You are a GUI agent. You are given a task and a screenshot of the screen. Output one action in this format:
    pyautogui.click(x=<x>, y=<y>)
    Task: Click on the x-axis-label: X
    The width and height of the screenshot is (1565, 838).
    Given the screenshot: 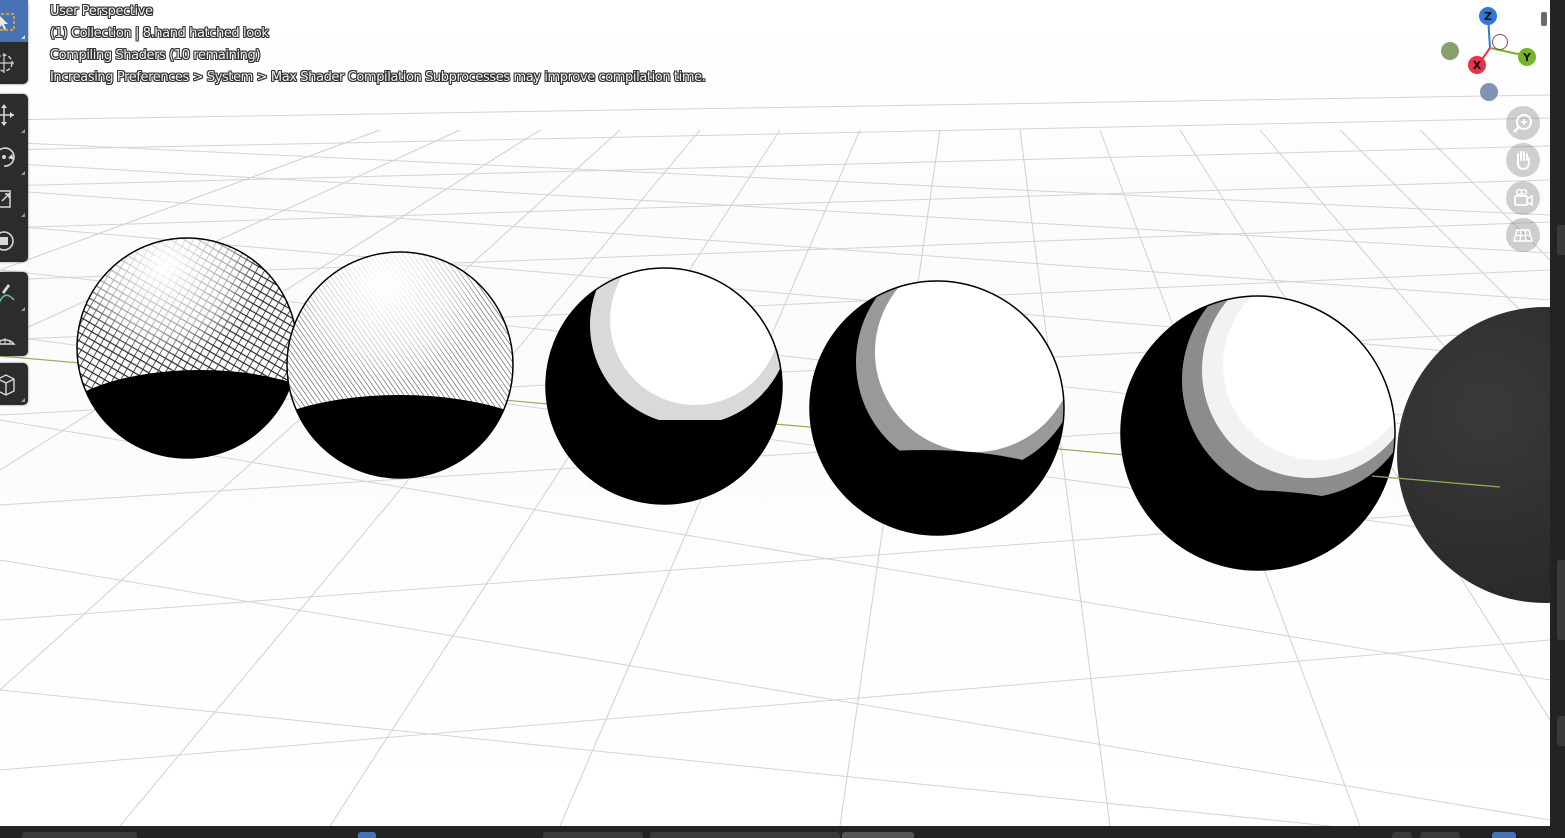 What is the action you would take?
    pyautogui.click(x=1477, y=65)
    